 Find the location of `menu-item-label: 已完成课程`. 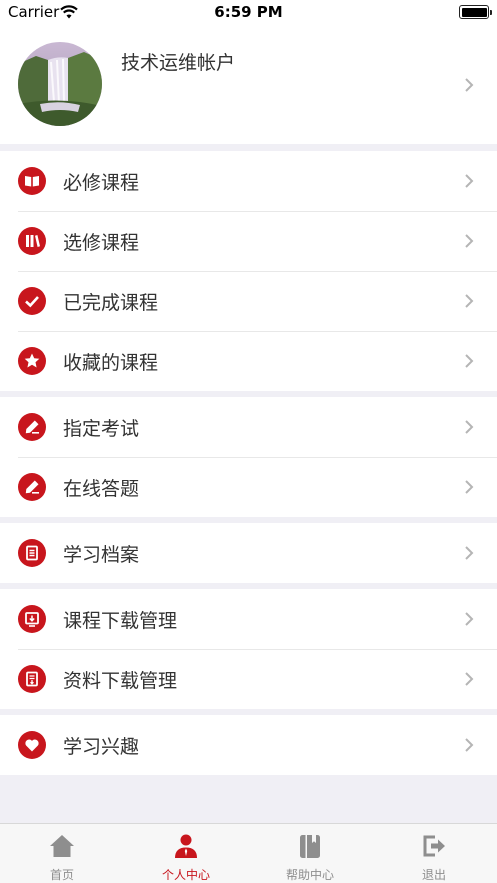

menu-item-label: 已完成课程 is located at coordinates (111, 303).